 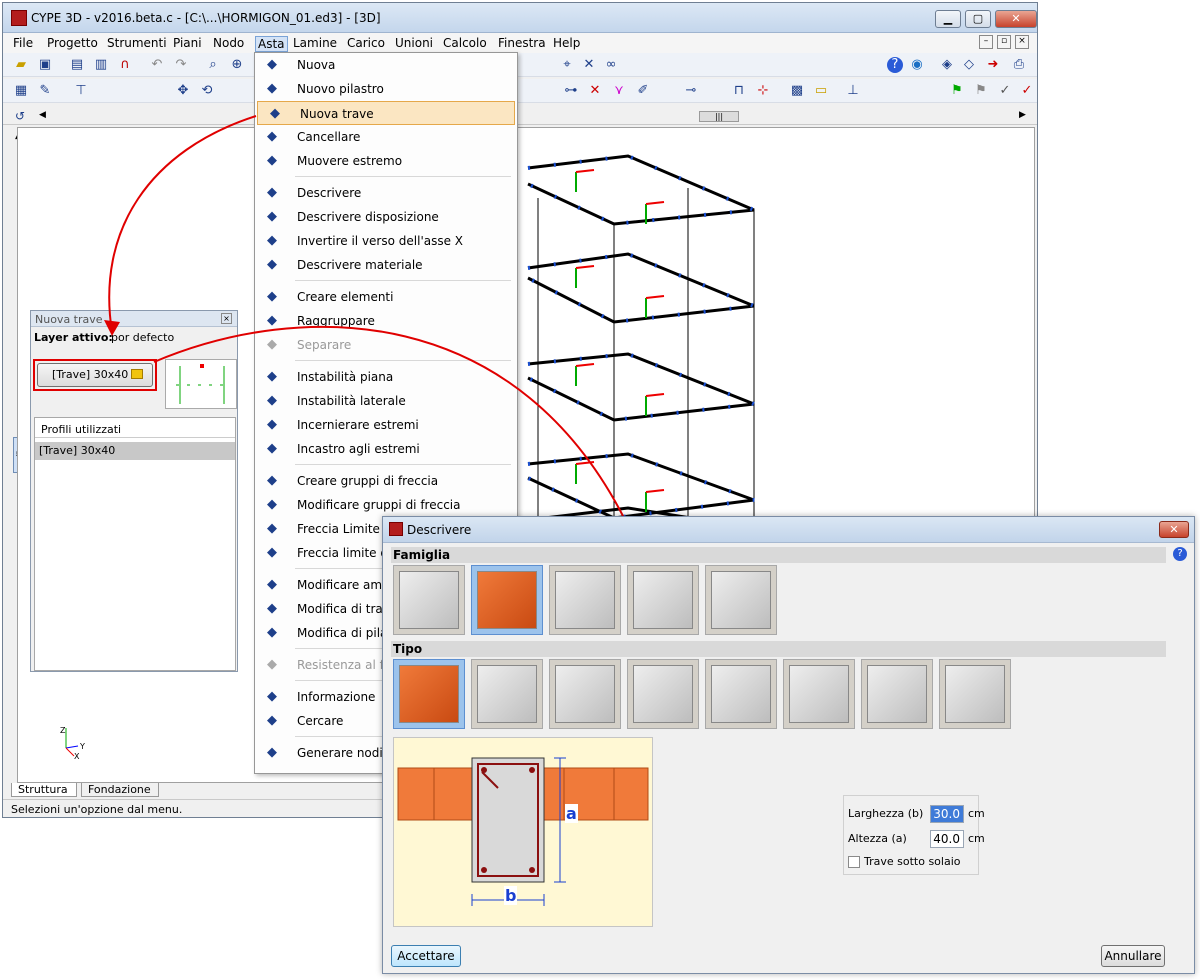 I want to click on larghezza-input, so click(x=947, y=814).